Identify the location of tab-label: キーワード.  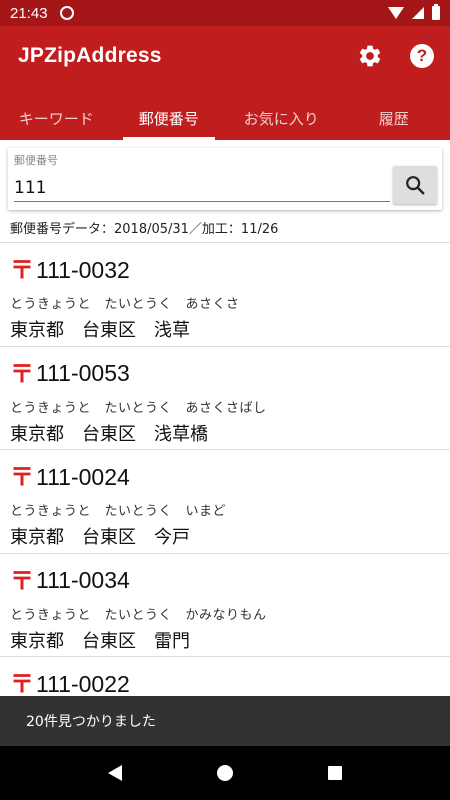
(56, 118).